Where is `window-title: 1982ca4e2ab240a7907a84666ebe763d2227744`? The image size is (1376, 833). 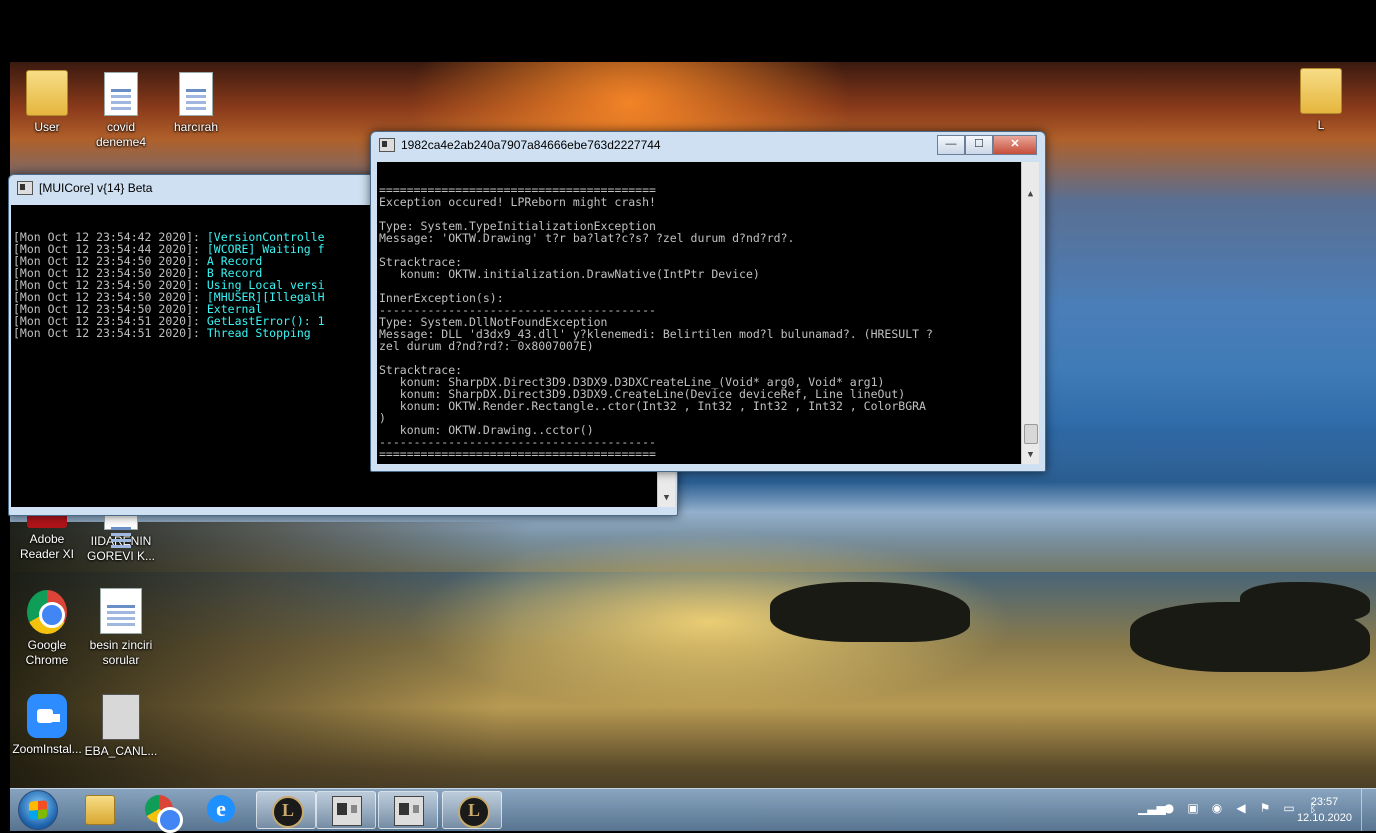 window-title: 1982ca4e2ab240a7907a84666ebe763d2227744 is located at coordinates (531, 145).